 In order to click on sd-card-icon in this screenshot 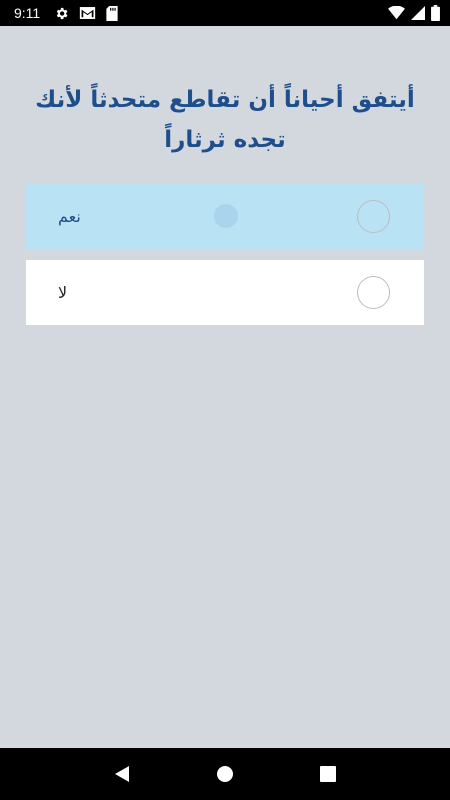, I will do `click(112, 13)`.